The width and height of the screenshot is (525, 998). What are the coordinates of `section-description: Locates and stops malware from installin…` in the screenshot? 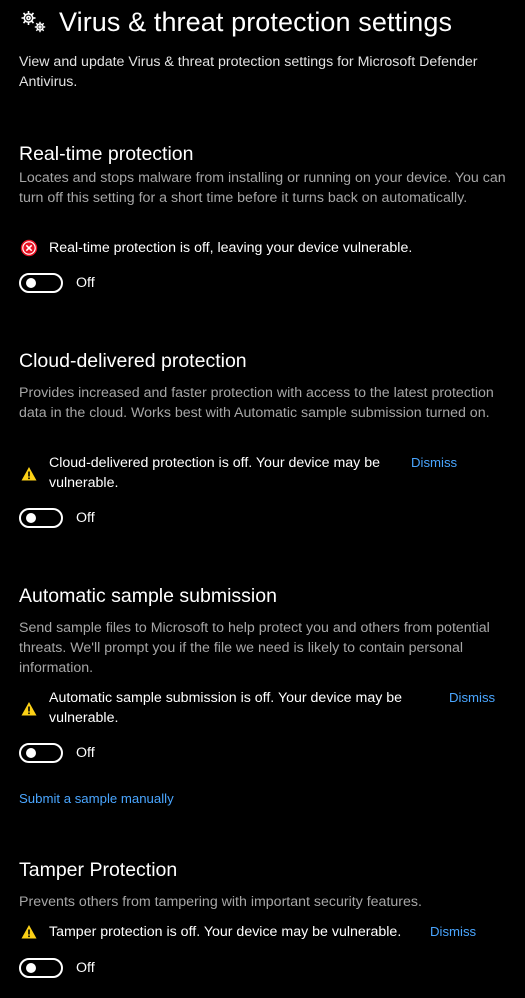 It's located at (262, 188).